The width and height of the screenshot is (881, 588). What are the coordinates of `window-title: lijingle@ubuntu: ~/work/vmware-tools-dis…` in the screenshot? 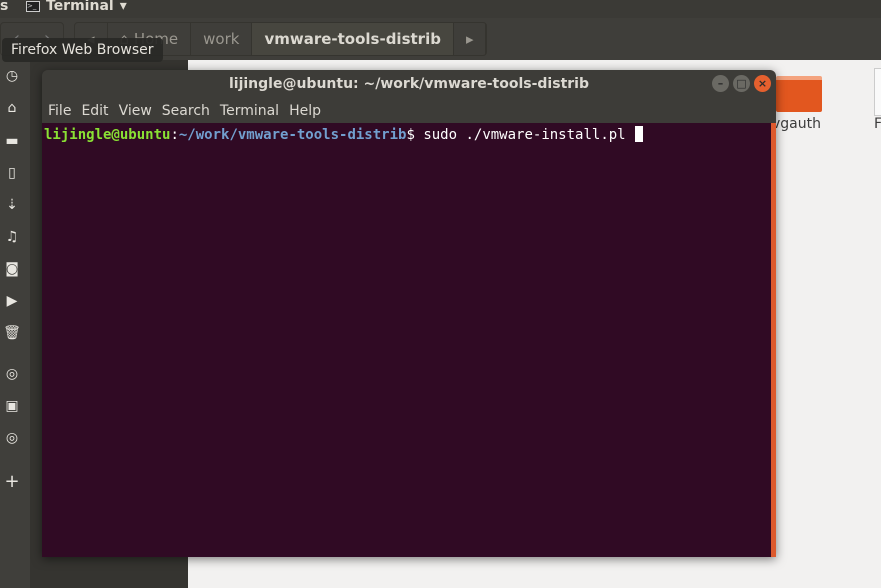 It's located at (408, 84).